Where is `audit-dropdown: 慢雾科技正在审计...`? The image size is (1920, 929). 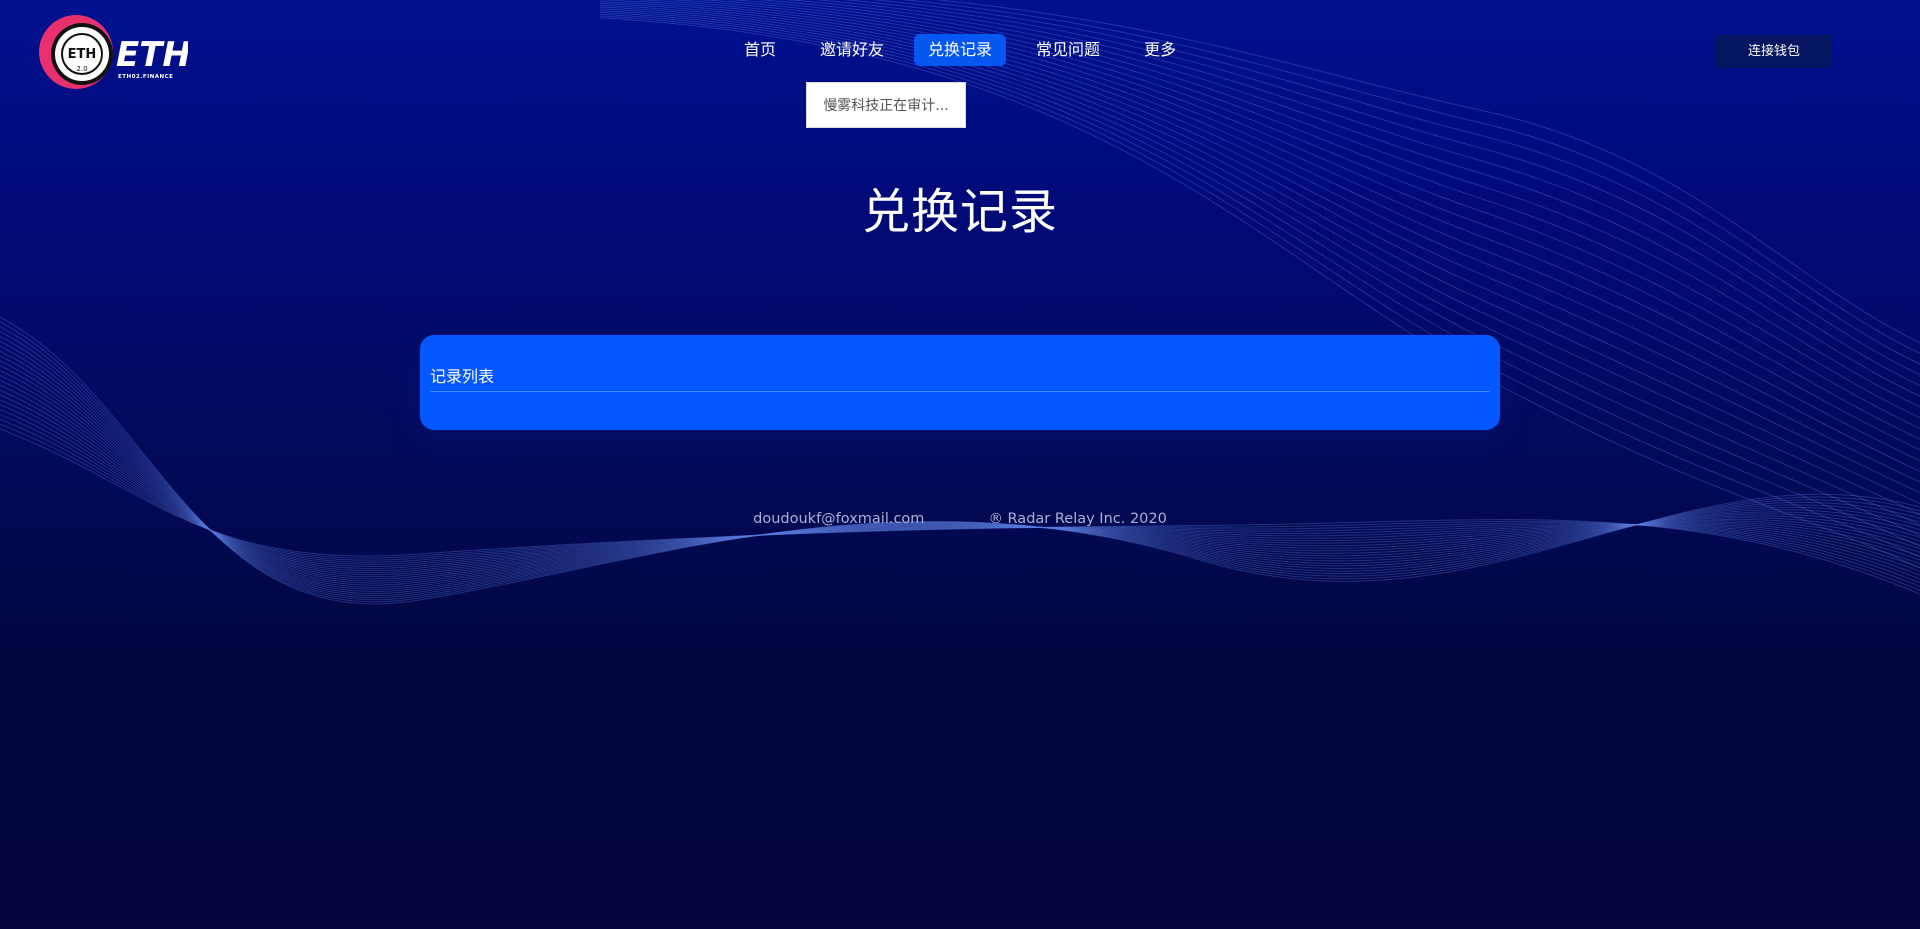
audit-dropdown: 慢雾科技正在审计... is located at coordinates (886, 105).